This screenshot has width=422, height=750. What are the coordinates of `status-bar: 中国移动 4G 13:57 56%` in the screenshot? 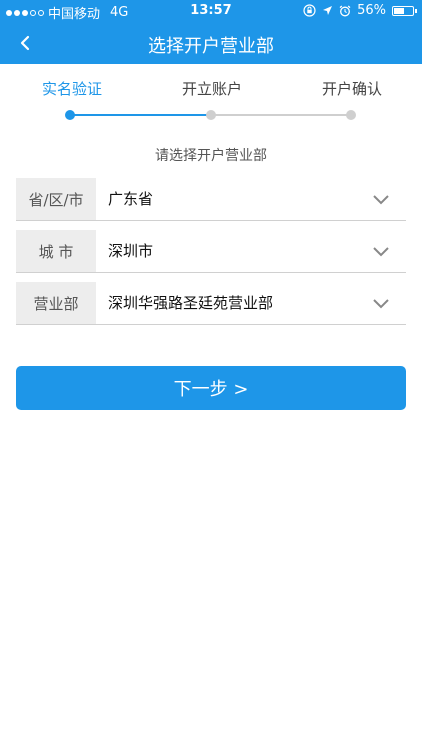 It's located at (211, 11).